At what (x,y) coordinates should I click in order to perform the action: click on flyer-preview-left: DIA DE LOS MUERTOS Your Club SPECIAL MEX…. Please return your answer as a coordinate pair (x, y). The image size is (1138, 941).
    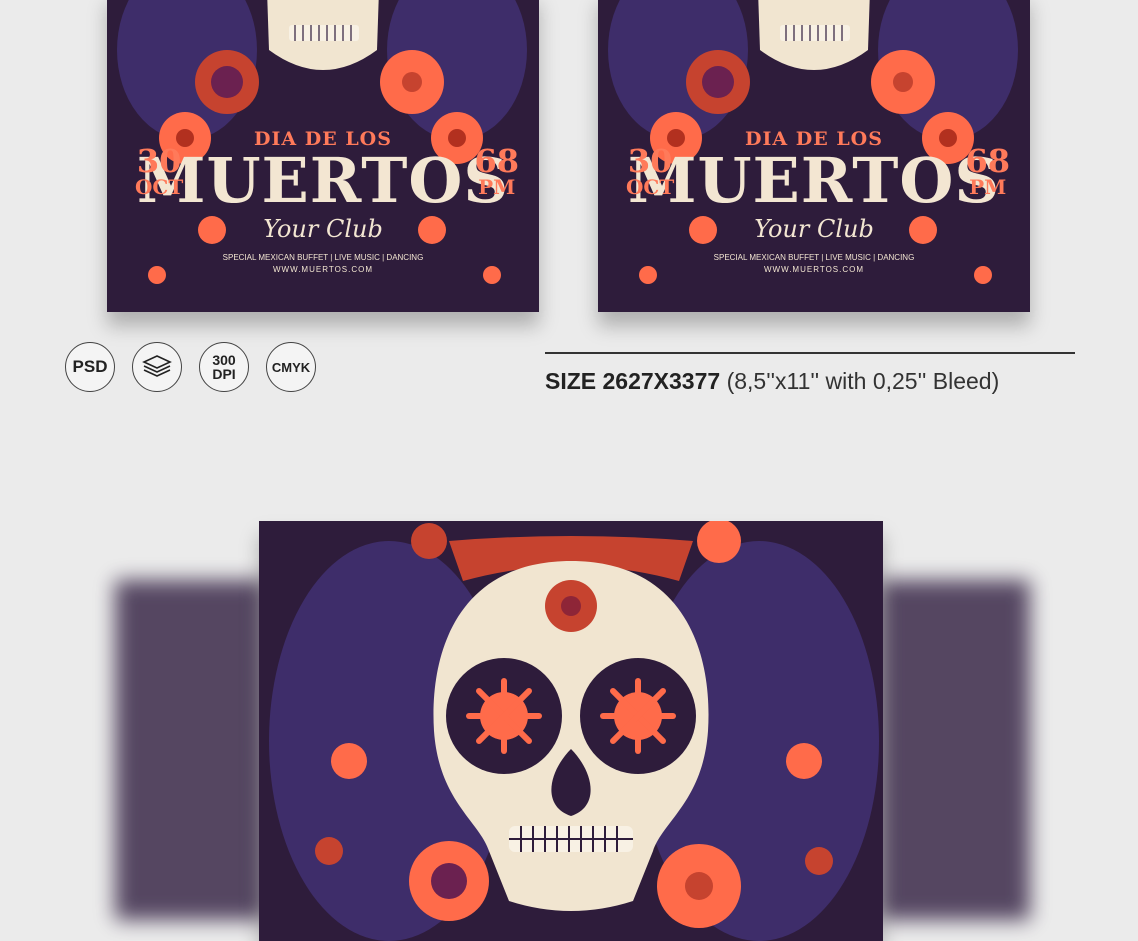
    Looking at the image, I should click on (323, 156).